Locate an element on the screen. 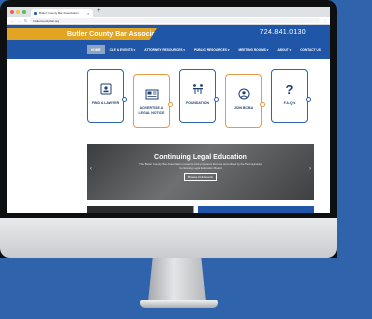 Image resolution: width=372 pixels, height=319 pixels. nav-home: HOME is located at coordinates (96, 49).